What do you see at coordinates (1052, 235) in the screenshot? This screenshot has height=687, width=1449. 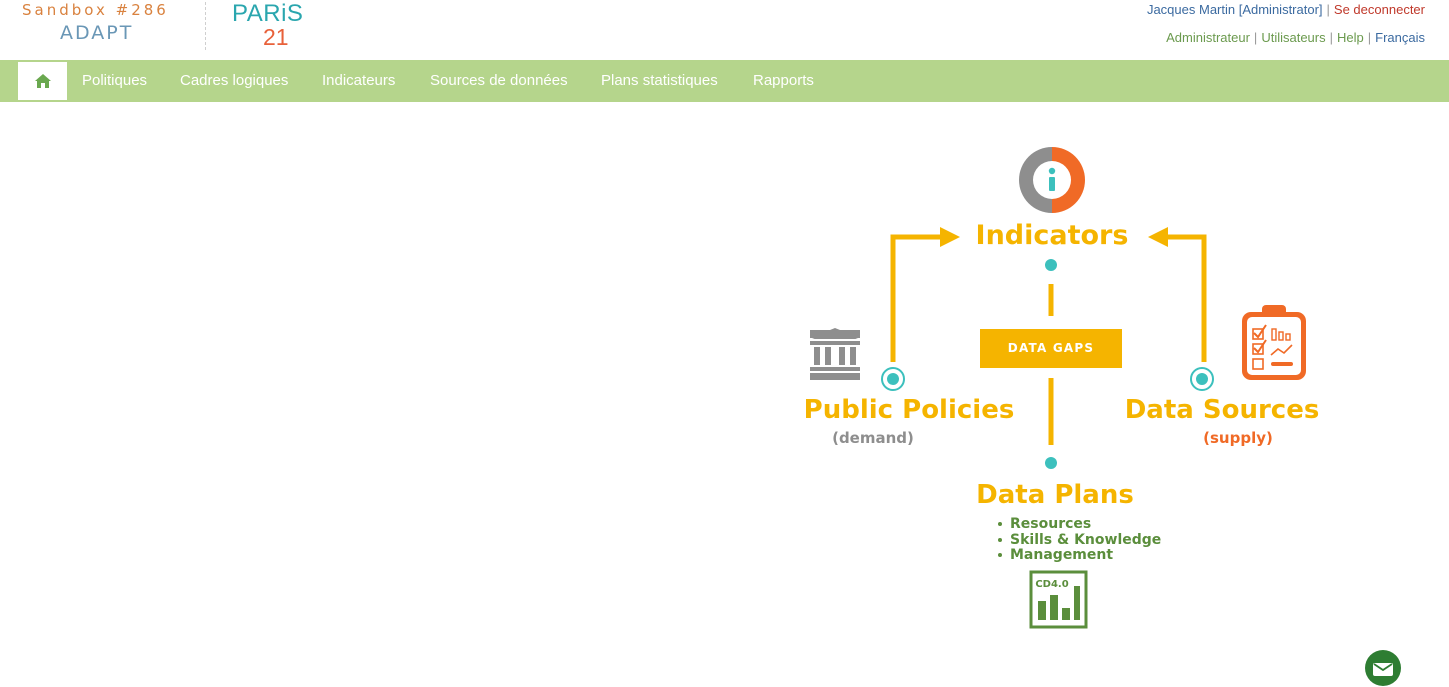 I see `indicators-label: Indicators` at bounding box center [1052, 235].